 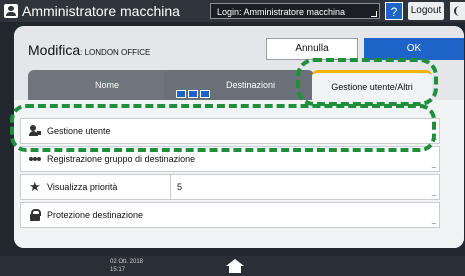 What do you see at coordinates (426, 11) in the screenshot?
I see `logout-button: Logout` at bounding box center [426, 11].